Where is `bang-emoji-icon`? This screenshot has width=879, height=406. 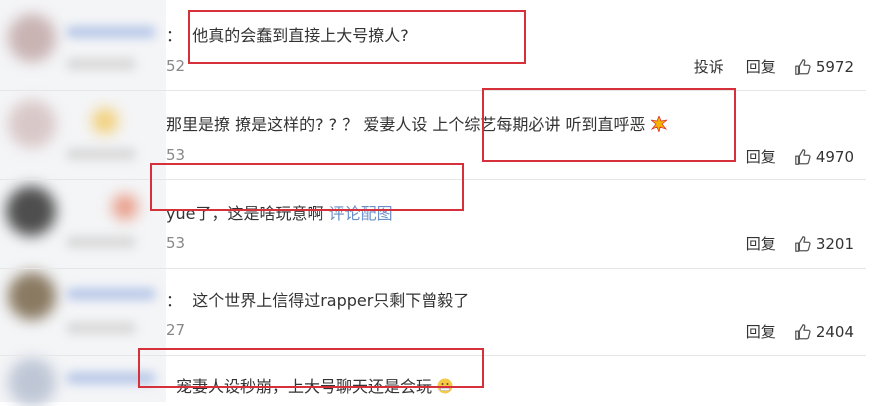
bang-emoji-icon is located at coordinates (658, 124).